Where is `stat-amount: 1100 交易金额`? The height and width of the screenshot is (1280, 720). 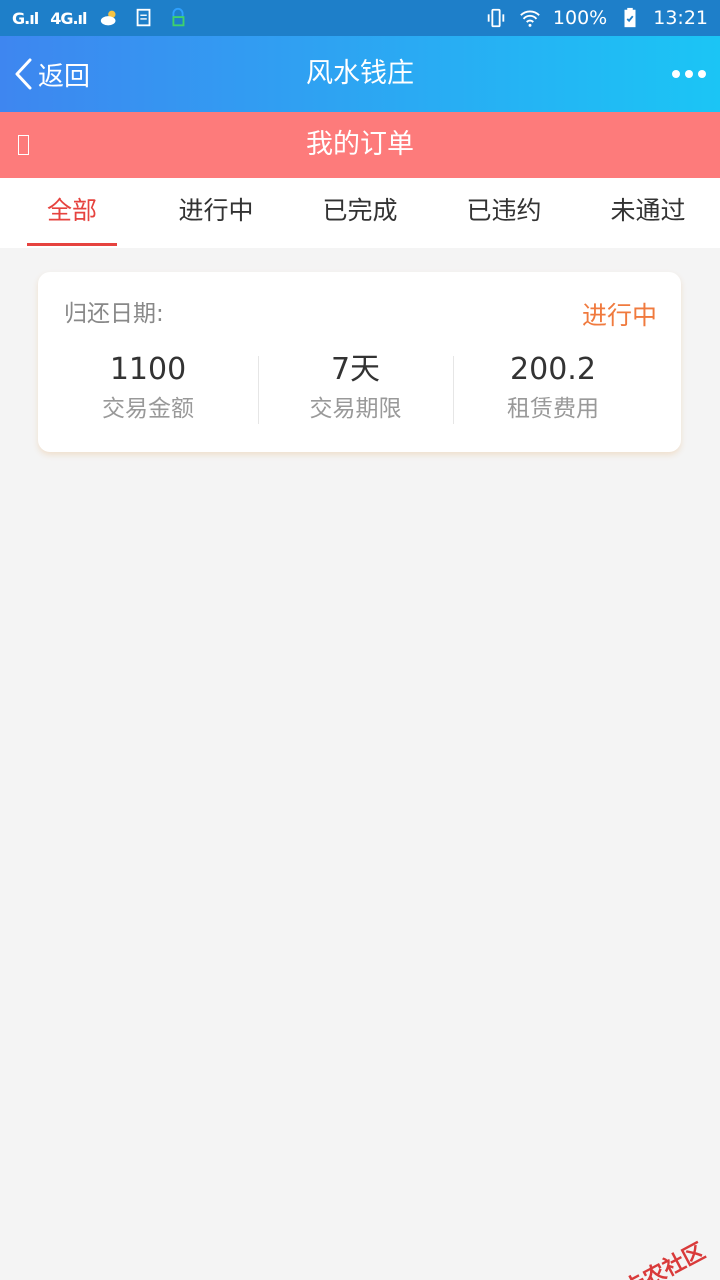 stat-amount: 1100 交易金额 is located at coordinates (148, 388).